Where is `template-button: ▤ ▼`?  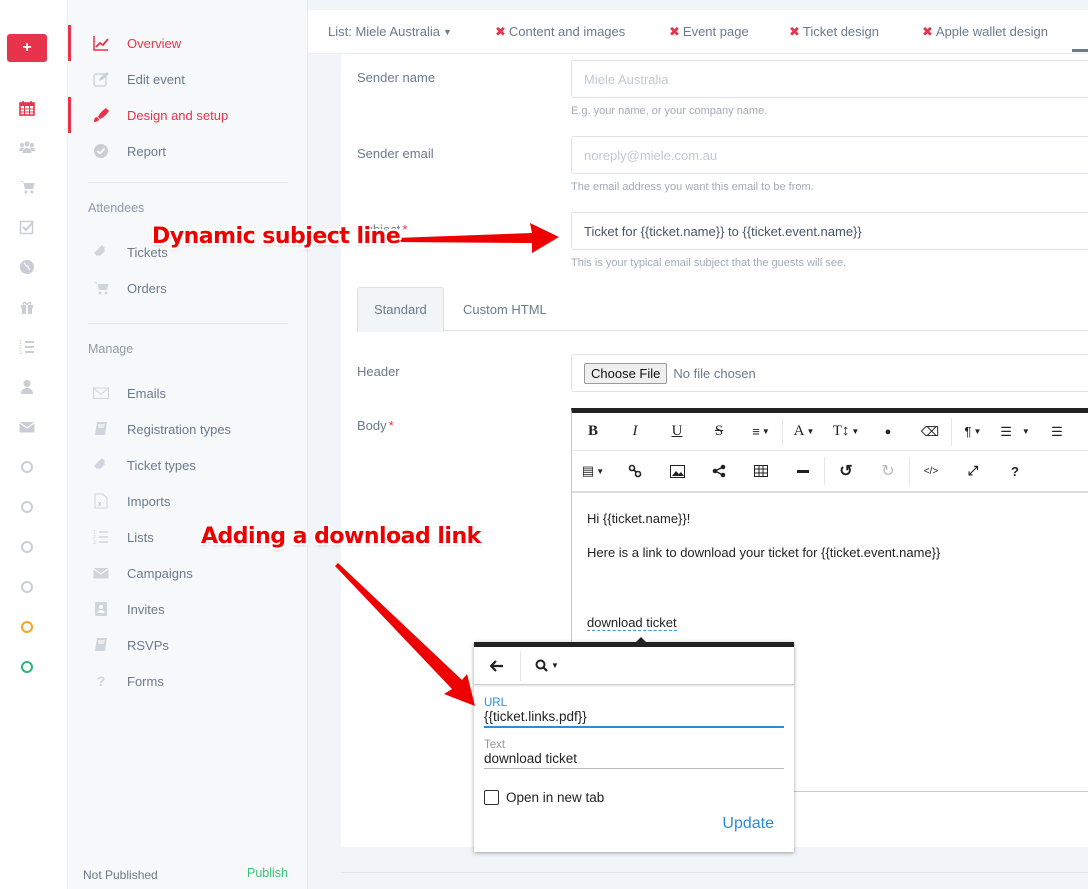
template-button: ▤ ▼ is located at coordinates (593, 471).